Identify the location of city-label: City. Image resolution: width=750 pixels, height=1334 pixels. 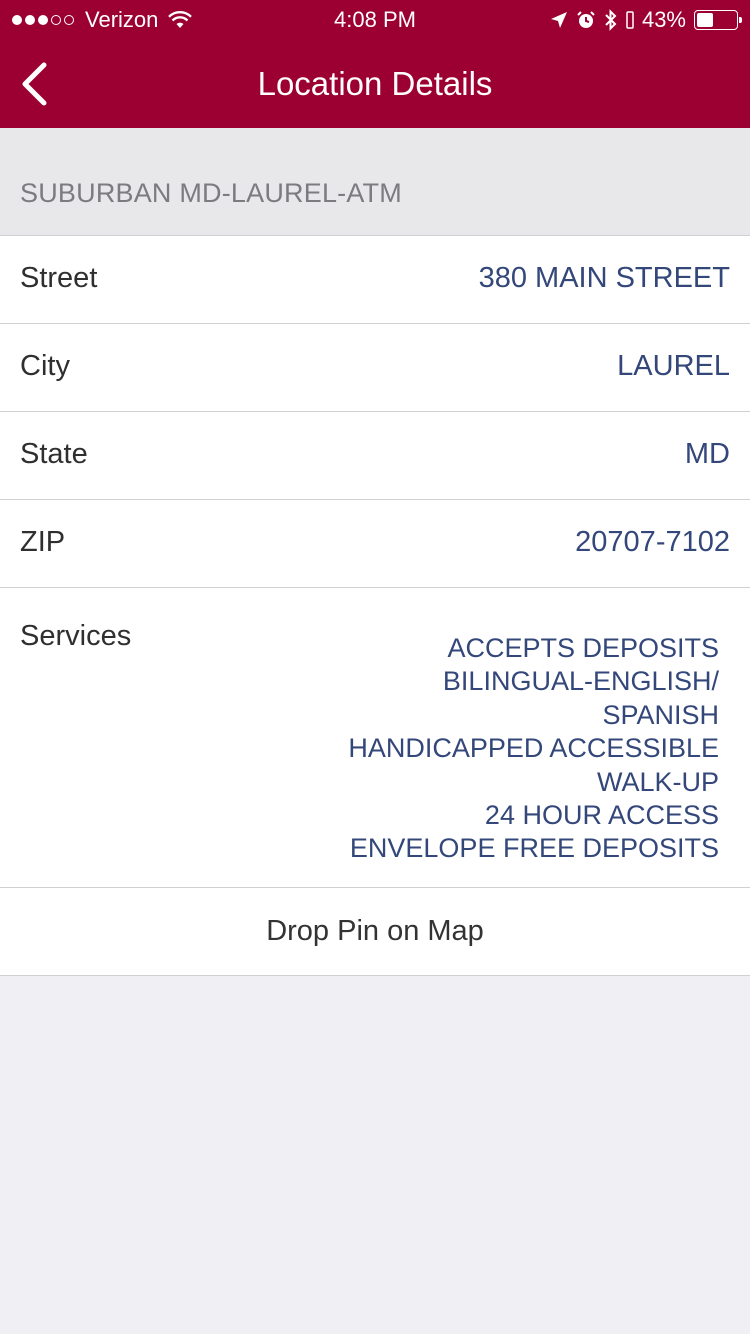
(45, 366).